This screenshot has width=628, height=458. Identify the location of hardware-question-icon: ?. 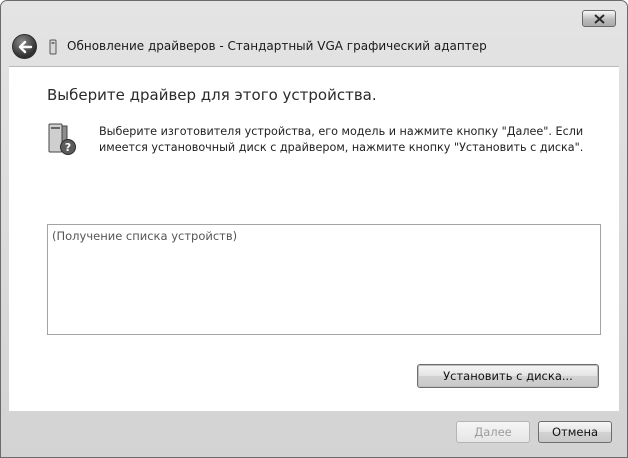
(62, 139).